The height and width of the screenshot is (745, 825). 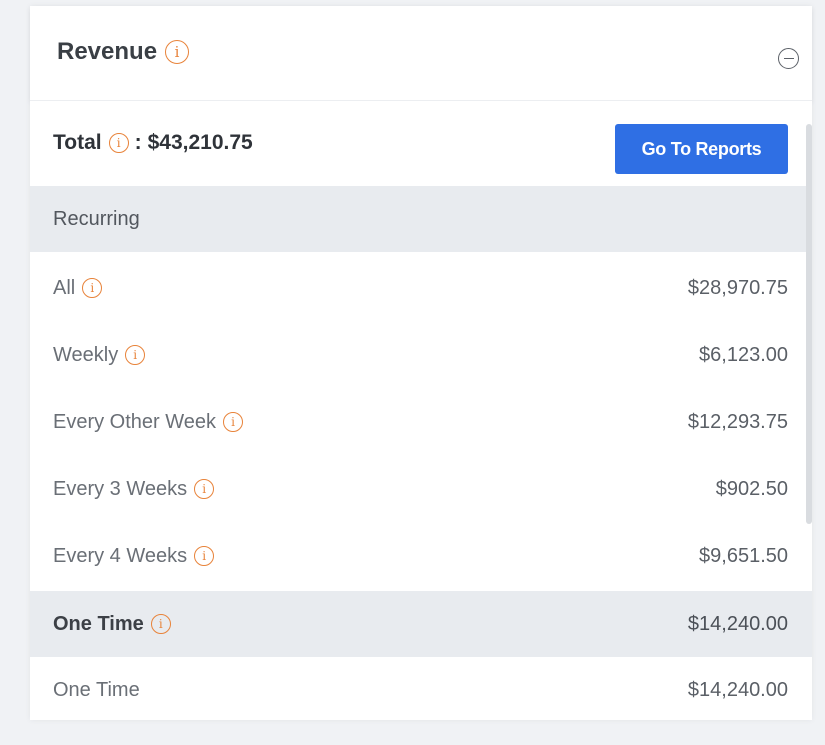 What do you see at coordinates (737, 623) in the screenshot?
I see `section-amount: $14,240.00` at bounding box center [737, 623].